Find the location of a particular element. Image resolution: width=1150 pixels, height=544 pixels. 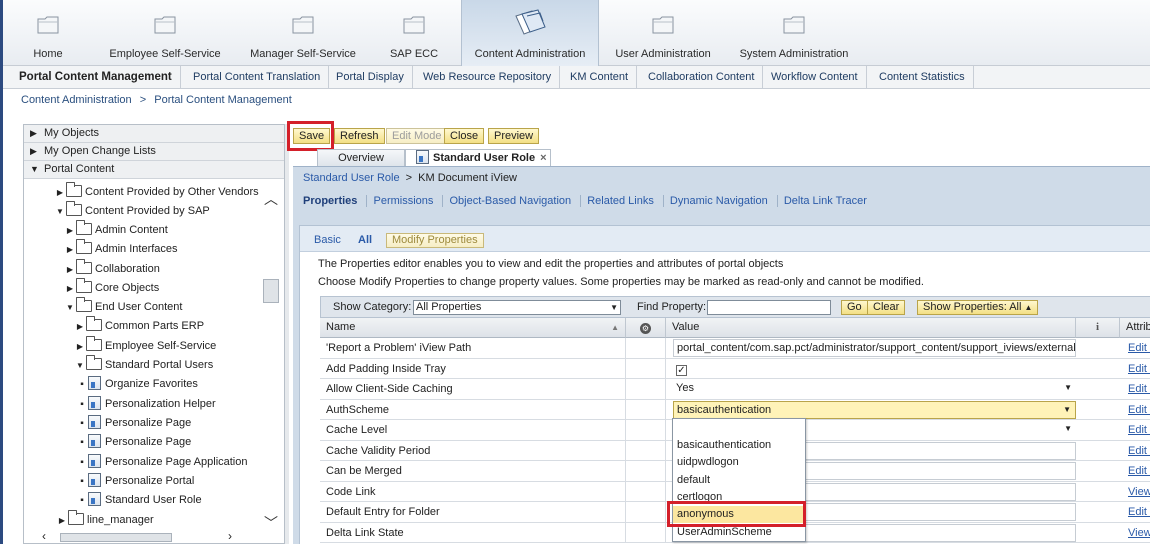

tree-leaf: ▪ Organize Favorites is located at coordinates (137, 384).